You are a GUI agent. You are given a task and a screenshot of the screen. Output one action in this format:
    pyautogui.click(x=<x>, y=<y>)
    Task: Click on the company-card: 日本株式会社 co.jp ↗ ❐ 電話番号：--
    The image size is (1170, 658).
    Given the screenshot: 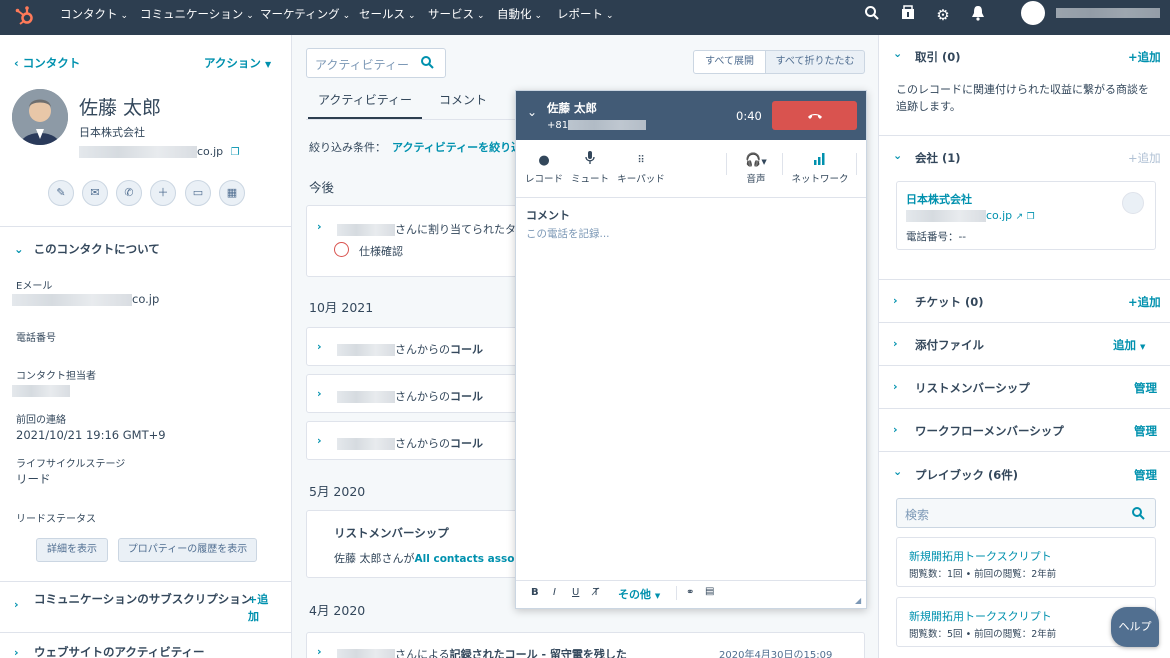 What is the action you would take?
    pyautogui.click(x=1026, y=215)
    